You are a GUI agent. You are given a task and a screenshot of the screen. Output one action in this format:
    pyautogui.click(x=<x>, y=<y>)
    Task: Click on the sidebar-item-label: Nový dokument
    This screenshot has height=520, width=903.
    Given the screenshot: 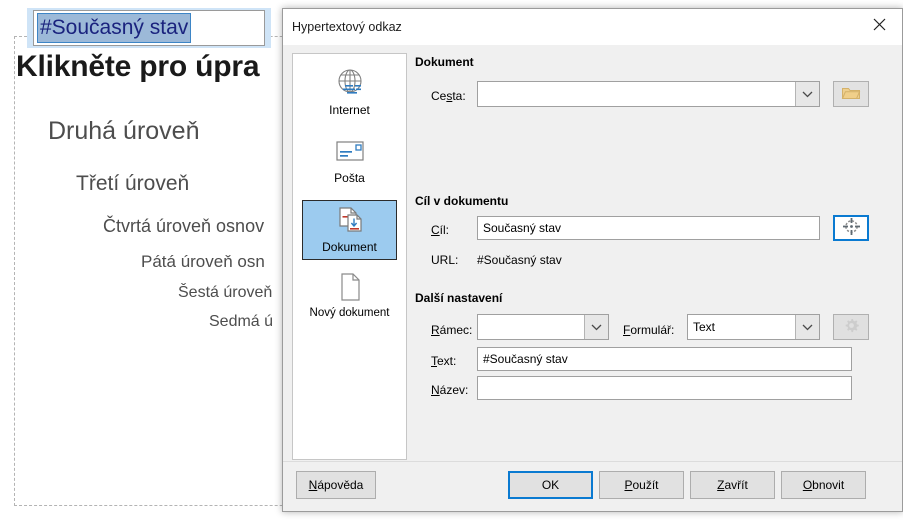 What is the action you would take?
    pyautogui.click(x=349, y=313)
    